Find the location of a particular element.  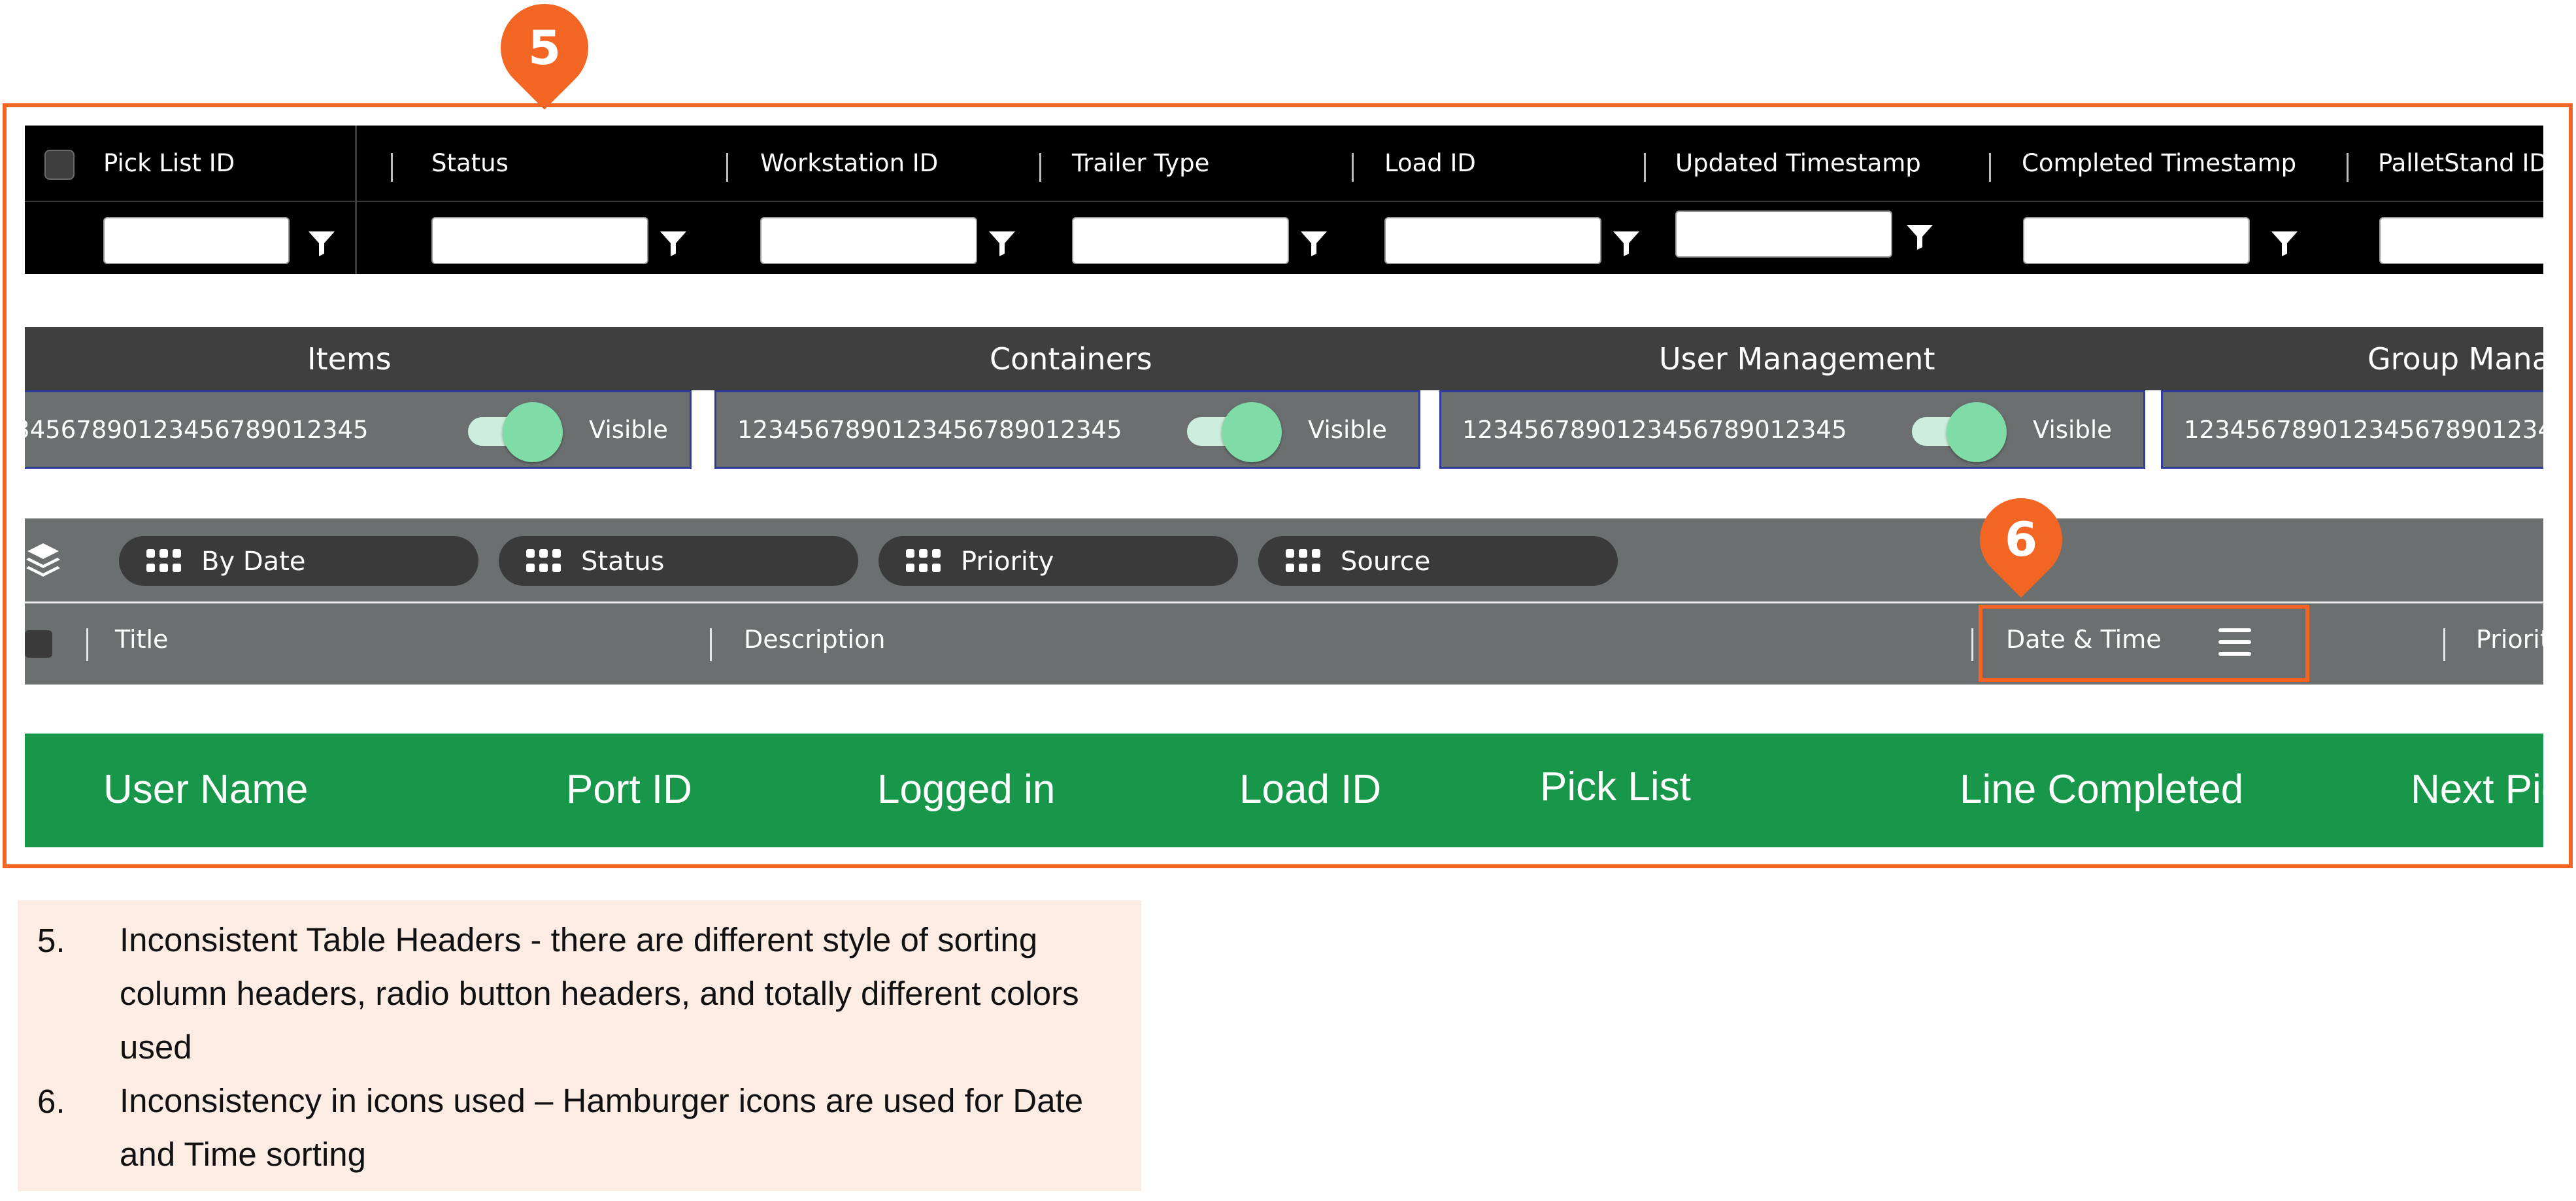

column-label: Load ID is located at coordinates (1430, 163).